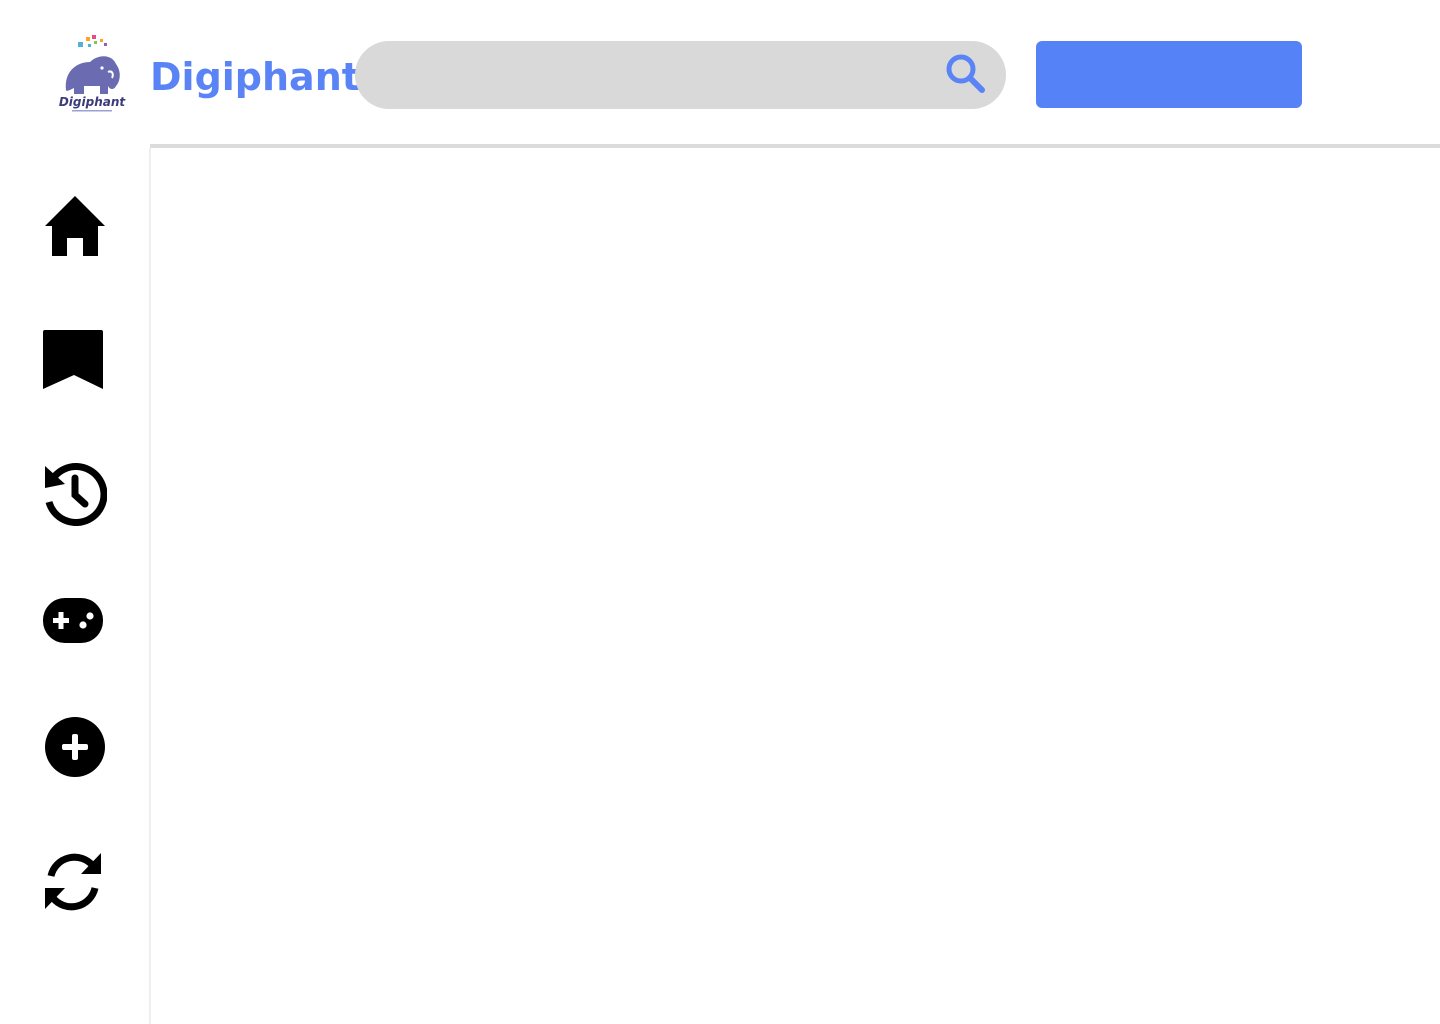 The image size is (1440, 1024). I want to click on bookmark-icon, so click(73, 359).